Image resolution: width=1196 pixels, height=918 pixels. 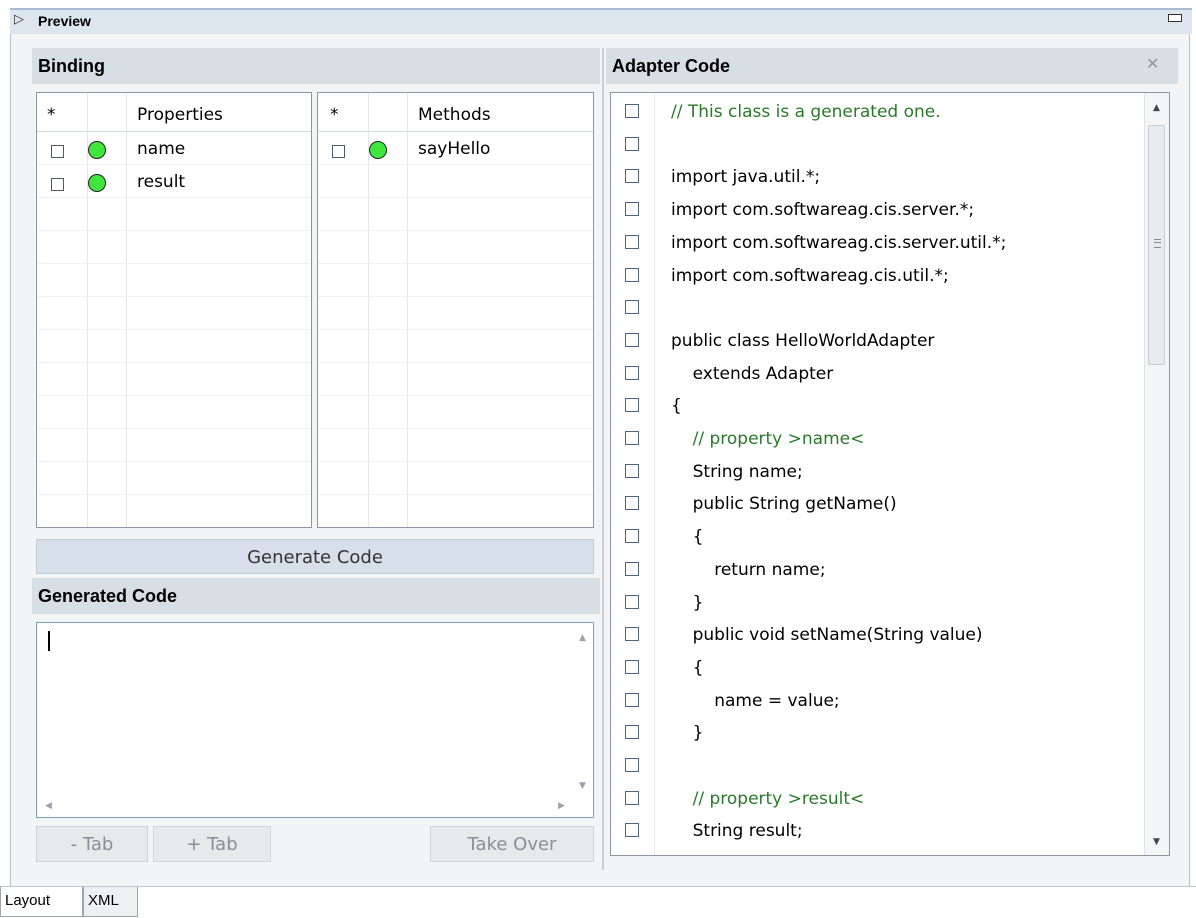 I want to click on code-text: public class HelloWorldAdapter, so click(x=803, y=340).